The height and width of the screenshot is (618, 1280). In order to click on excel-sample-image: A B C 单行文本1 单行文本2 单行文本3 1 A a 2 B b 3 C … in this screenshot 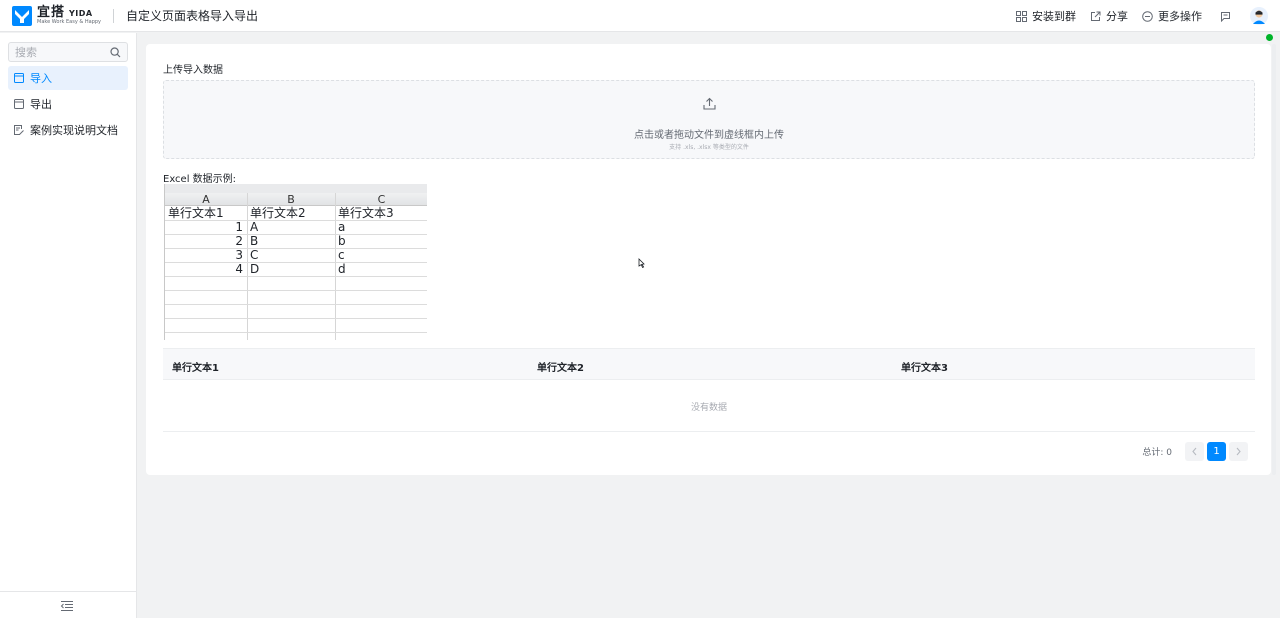, I will do `click(295, 262)`.